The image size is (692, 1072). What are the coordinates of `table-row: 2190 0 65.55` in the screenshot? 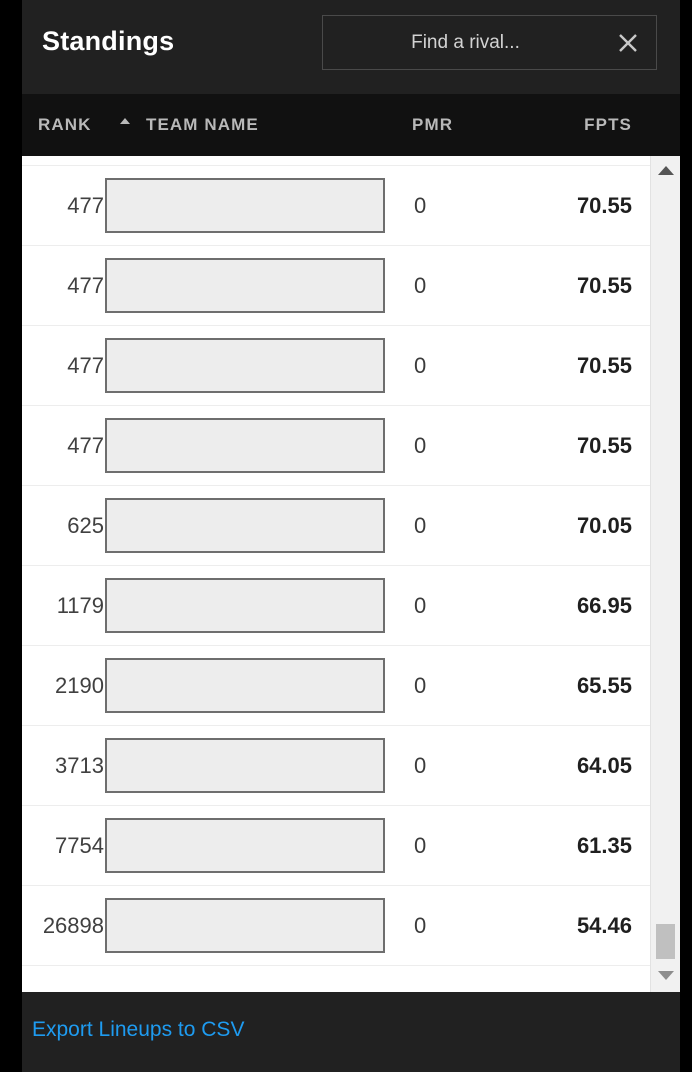 It's located at (336, 686).